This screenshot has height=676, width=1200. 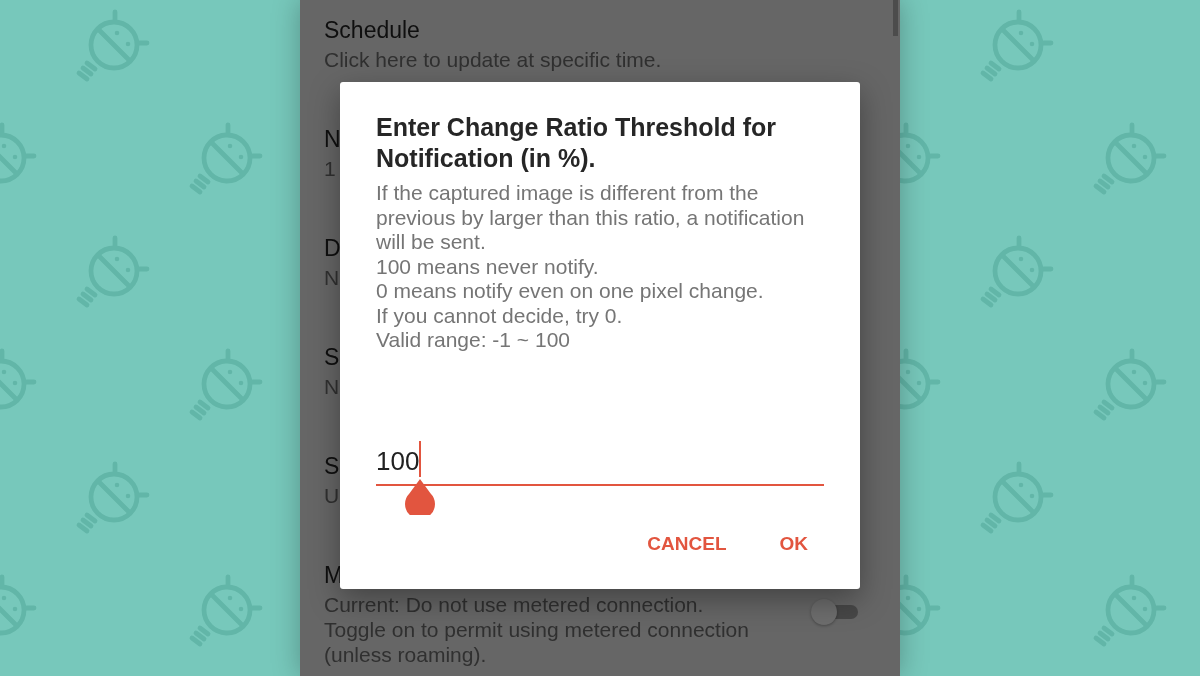 I want to click on scrollbar, so click(x=895, y=18).